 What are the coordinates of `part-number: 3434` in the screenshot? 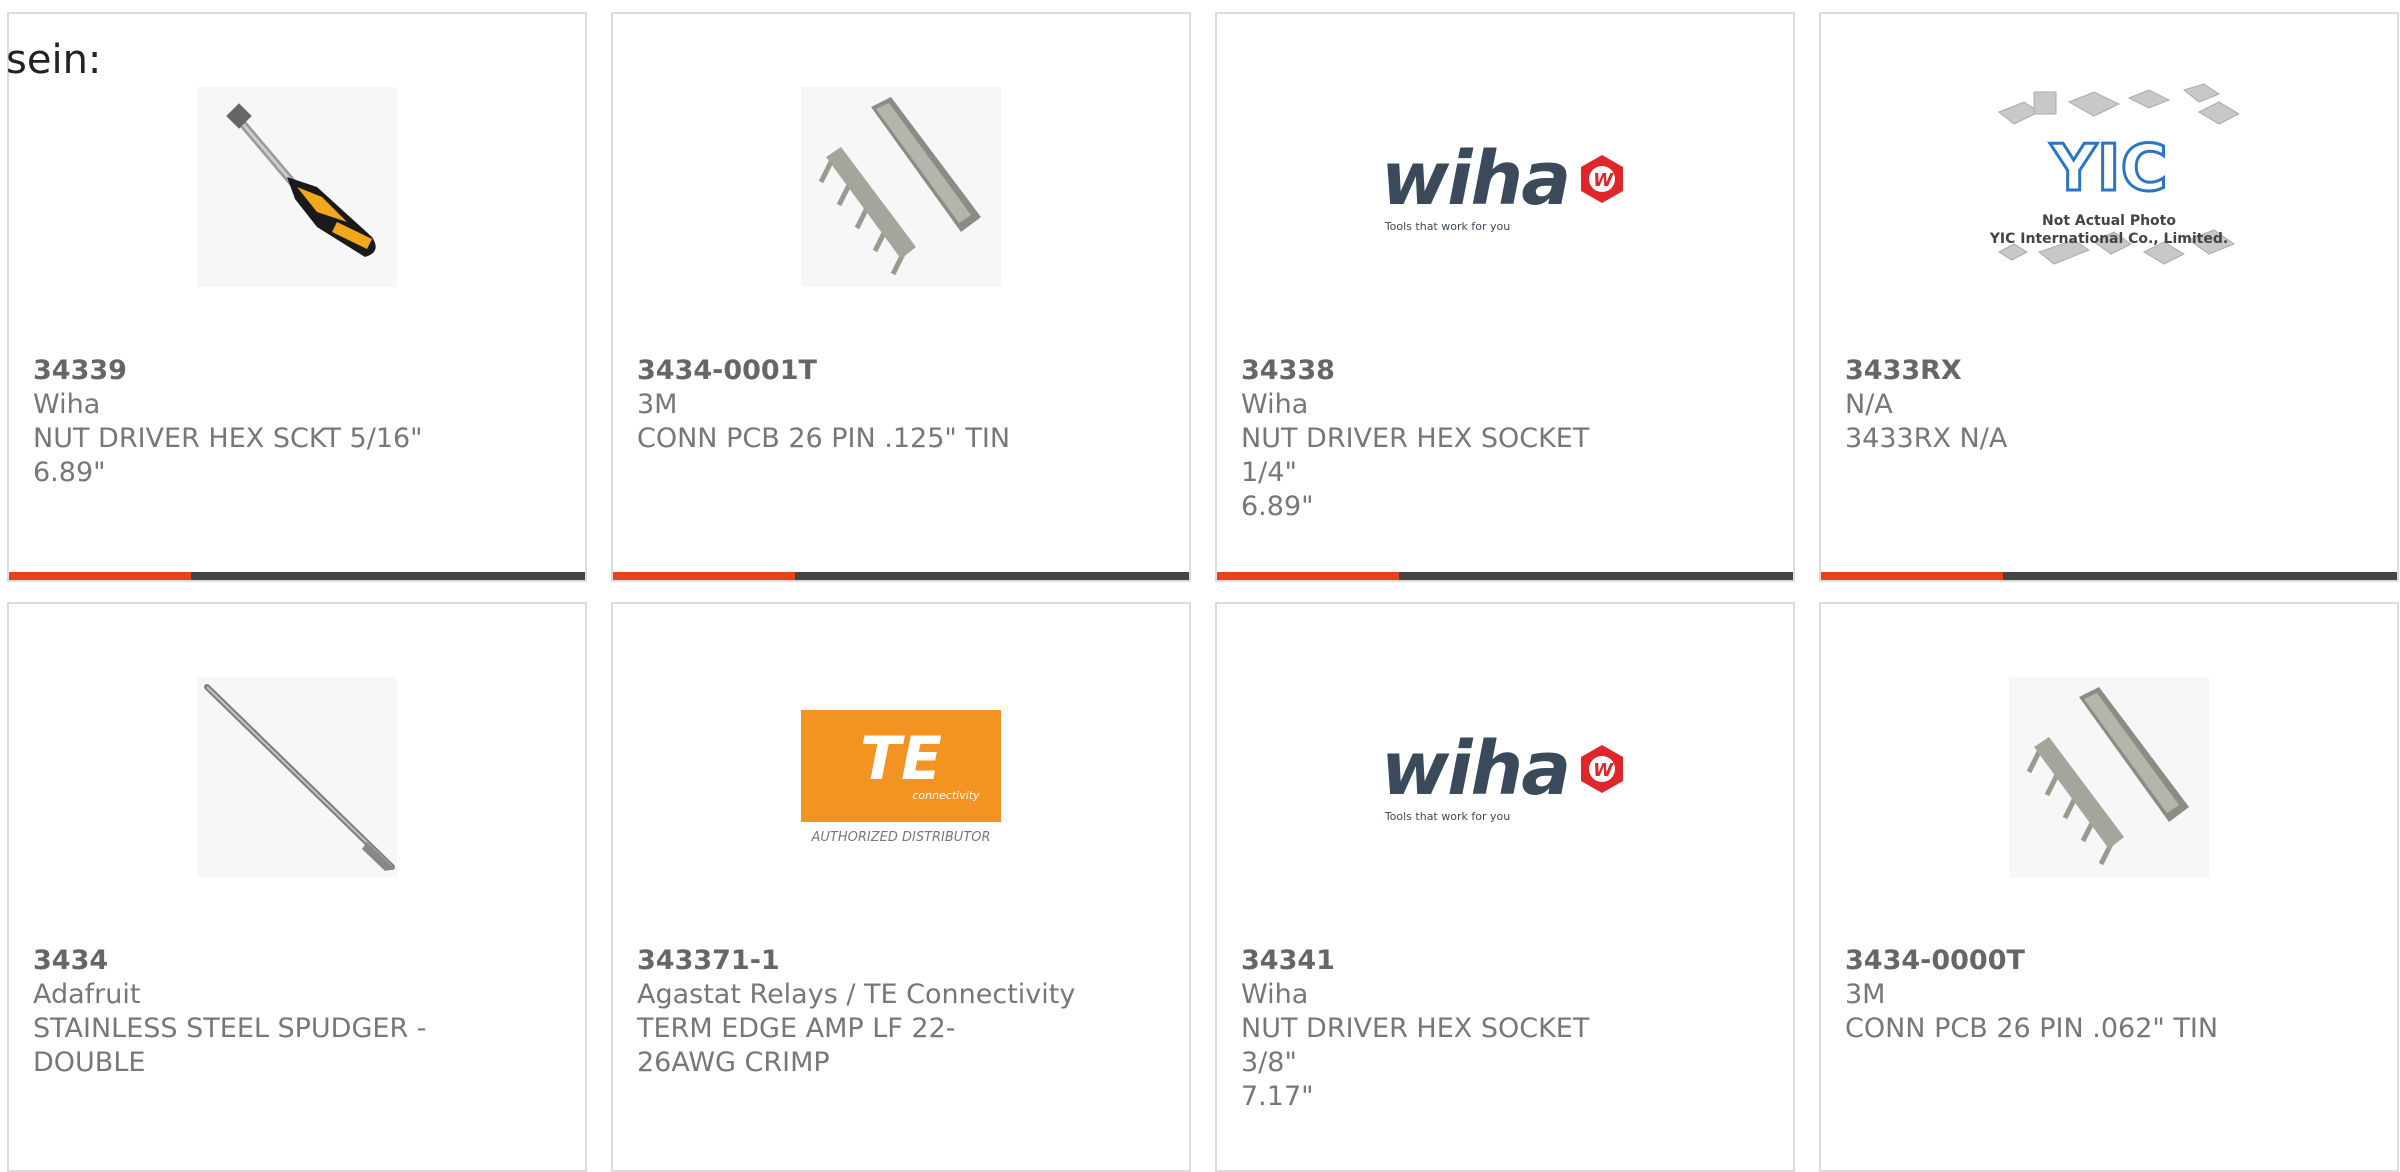 It's located at (297, 961).